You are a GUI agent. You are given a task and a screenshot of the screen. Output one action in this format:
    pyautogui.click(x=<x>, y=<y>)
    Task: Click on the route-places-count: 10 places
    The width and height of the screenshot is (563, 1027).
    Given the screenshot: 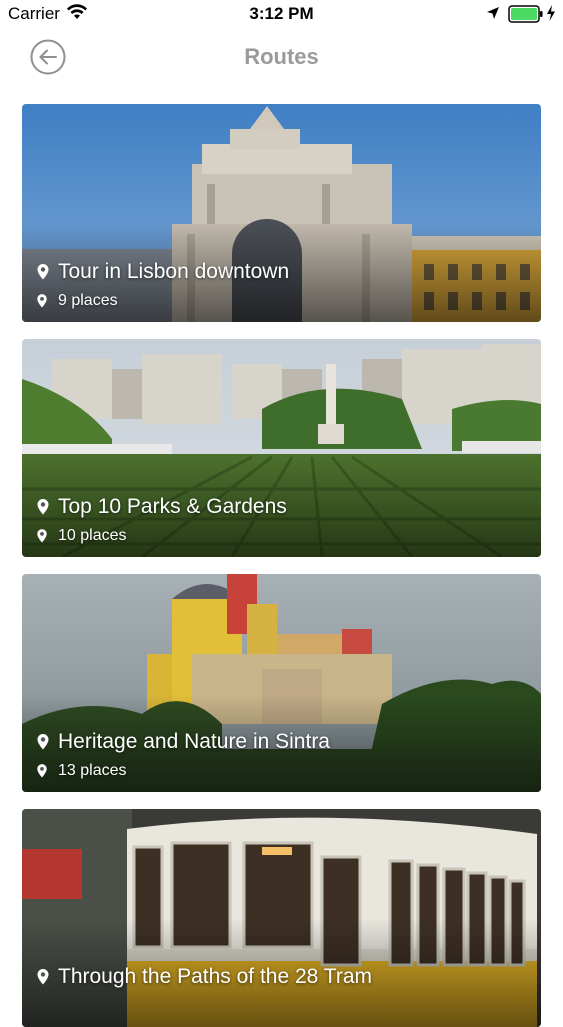 What is the action you would take?
    pyautogui.click(x=92, y=535)
    